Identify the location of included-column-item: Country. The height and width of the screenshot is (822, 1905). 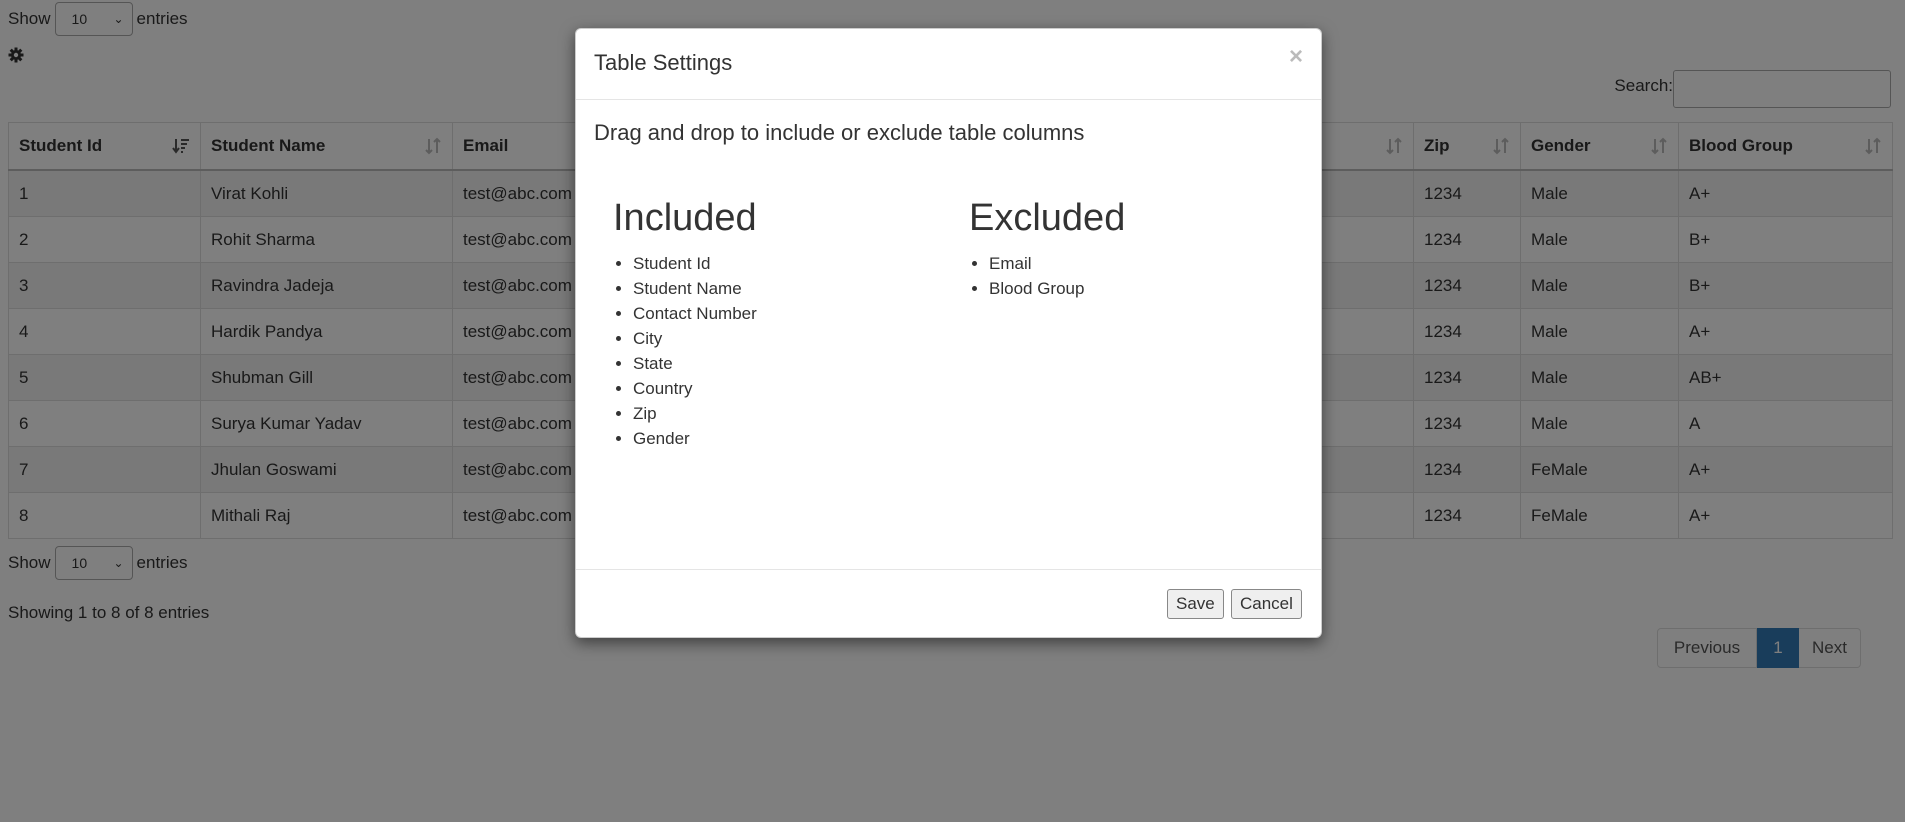
(695, 388).